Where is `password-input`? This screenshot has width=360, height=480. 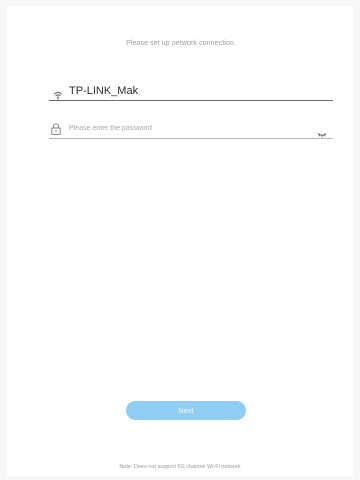 password-input is located at coordinates (193, 128).